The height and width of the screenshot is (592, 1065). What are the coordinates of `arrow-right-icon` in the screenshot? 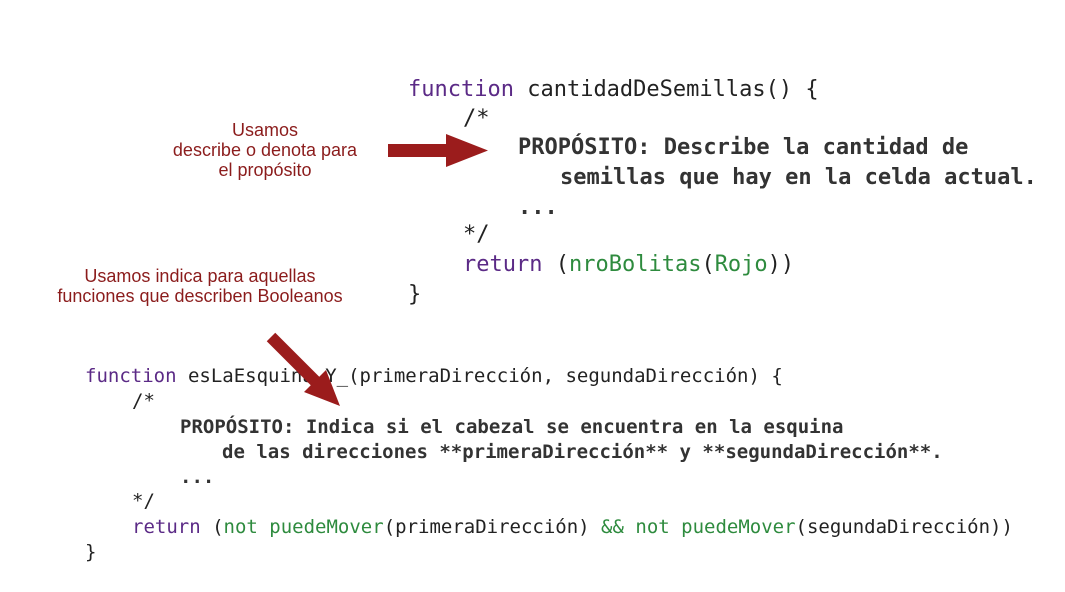 It's located at (438, 150).